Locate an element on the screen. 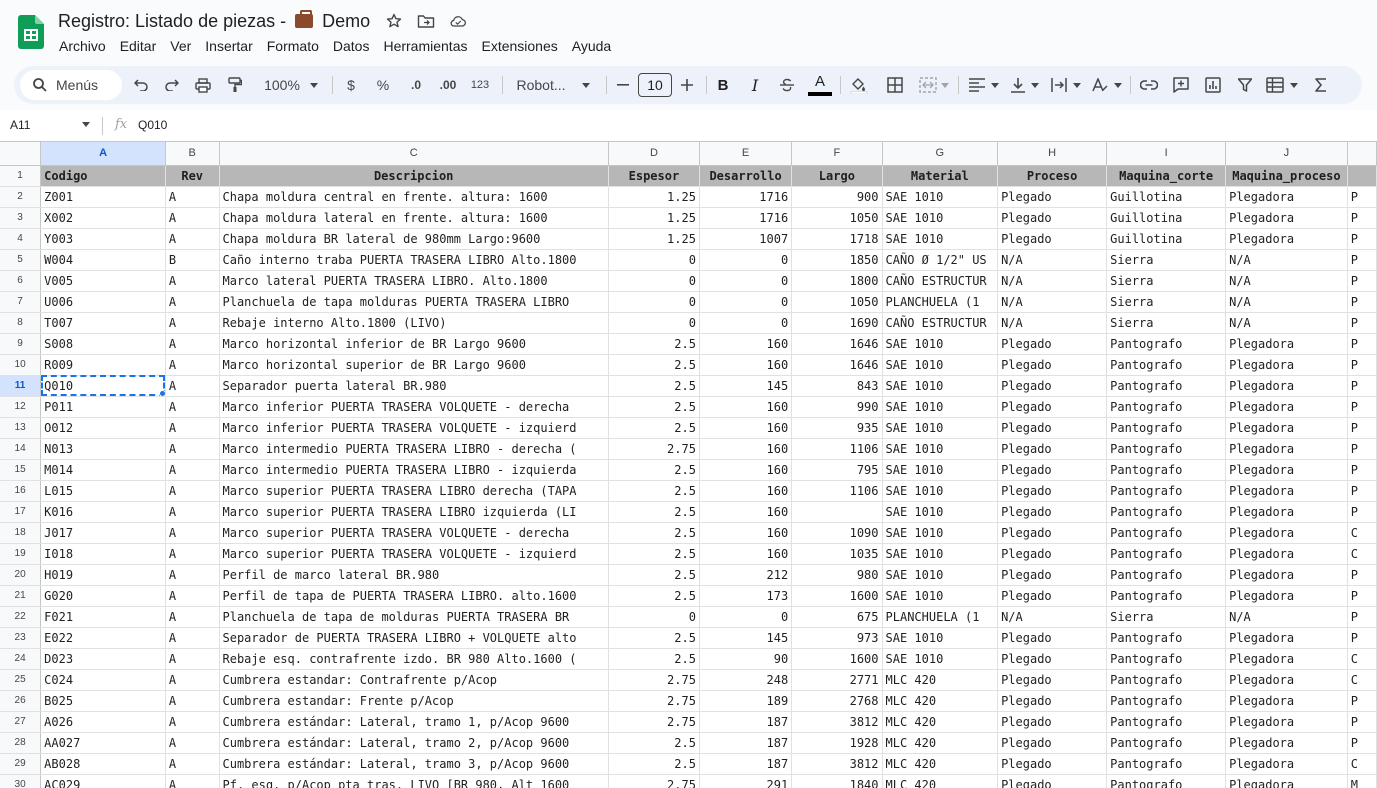 This screenshot has width=1377, height=788. cell: C is located at coordinates (1362, 554).